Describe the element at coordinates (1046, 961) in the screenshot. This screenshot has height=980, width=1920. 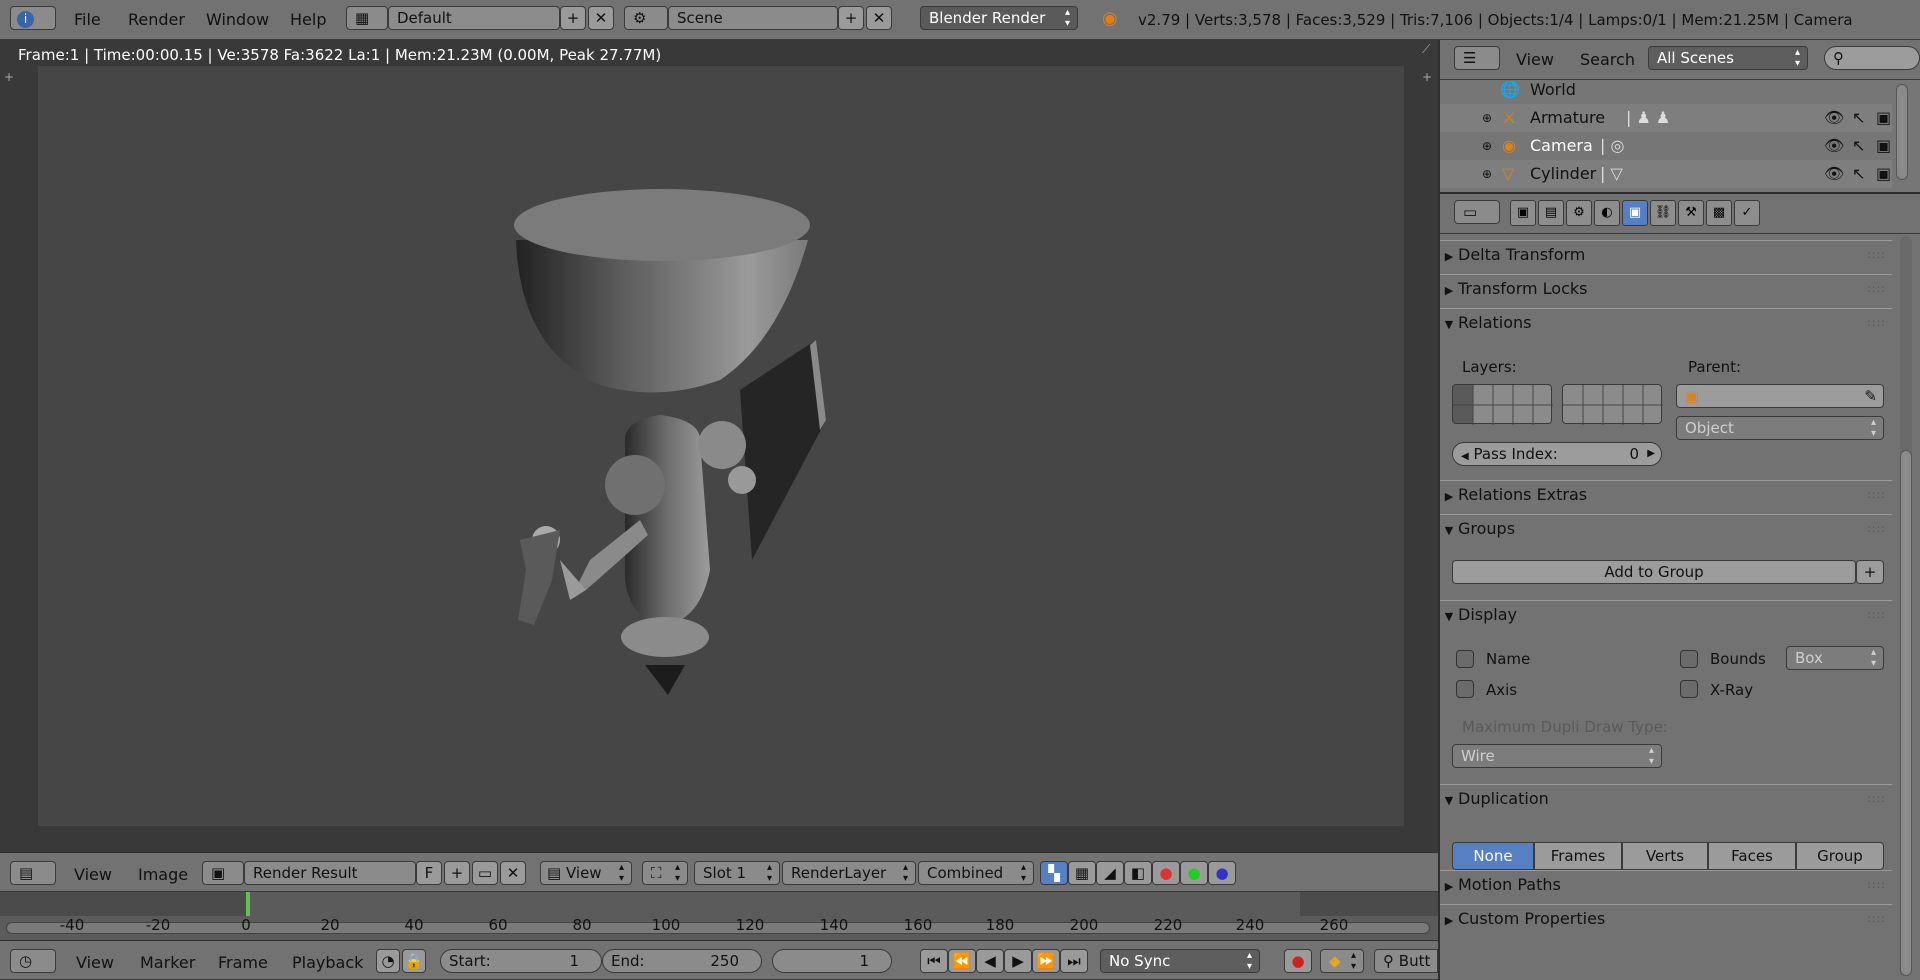
I see `jump-keyframe-forward-icon: ⏩` at that location.